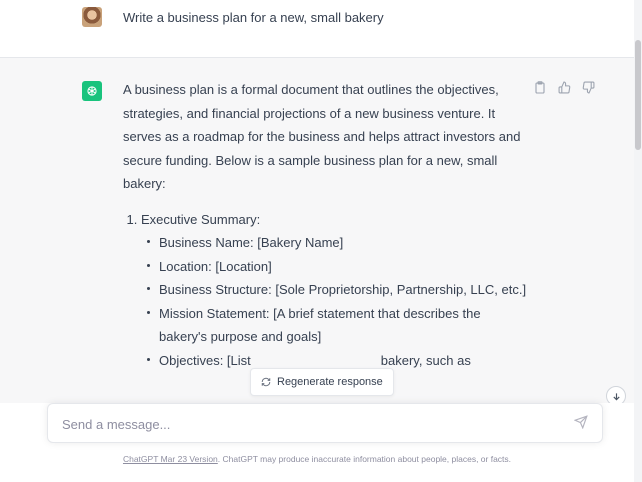 The image size is (642, 482). I want to click on user-avatar, so click(92, 17).